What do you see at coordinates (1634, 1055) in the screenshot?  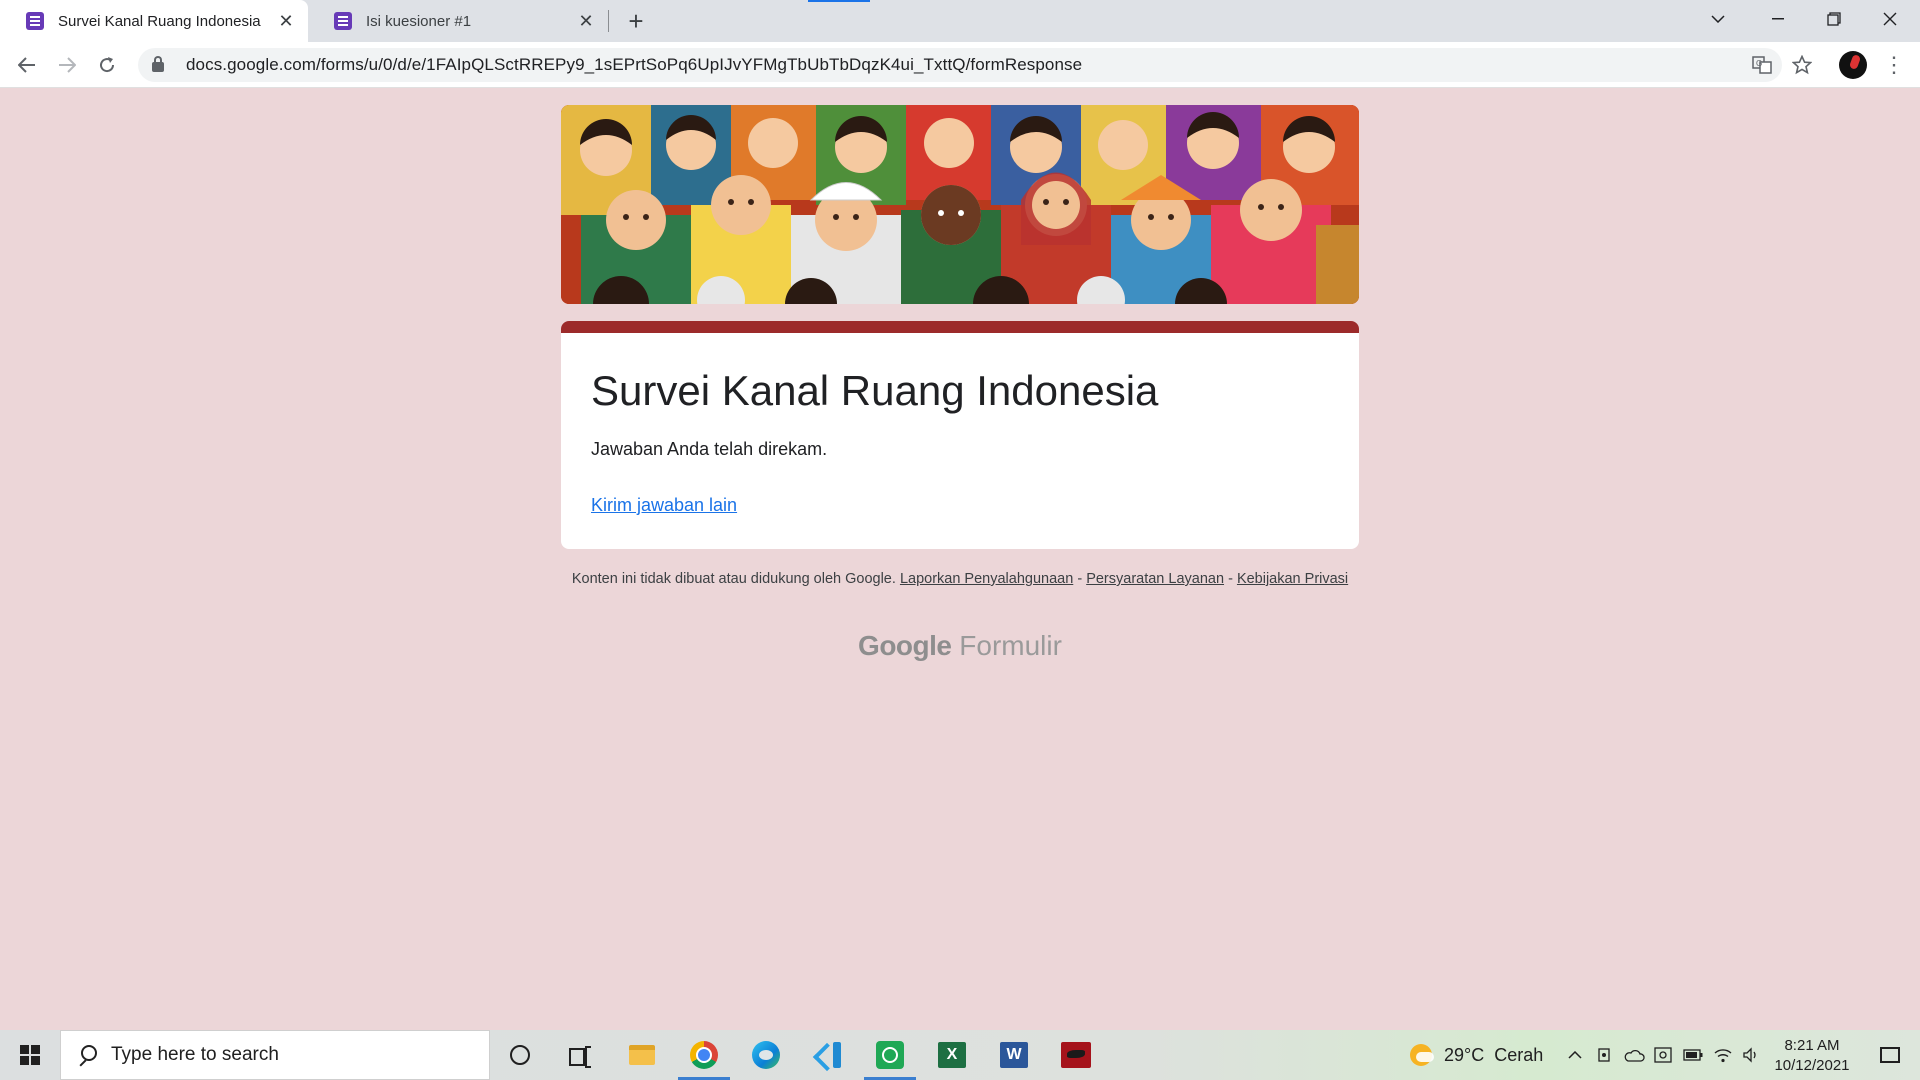 I see `onedrive-icon` at bounding box center [1634, 1055].